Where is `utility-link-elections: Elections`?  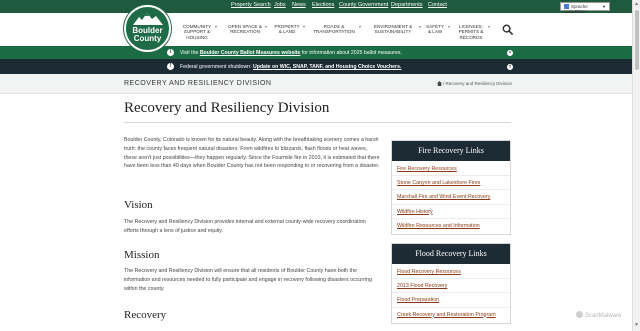
utility-link-elections: Elections is located at coordinates (323, 5).